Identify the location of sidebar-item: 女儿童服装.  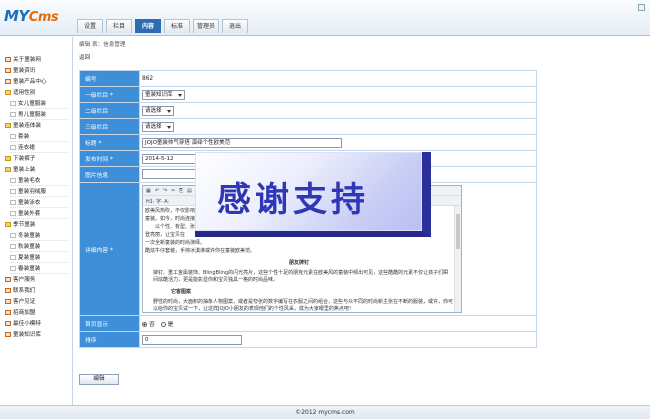
(39, 104).